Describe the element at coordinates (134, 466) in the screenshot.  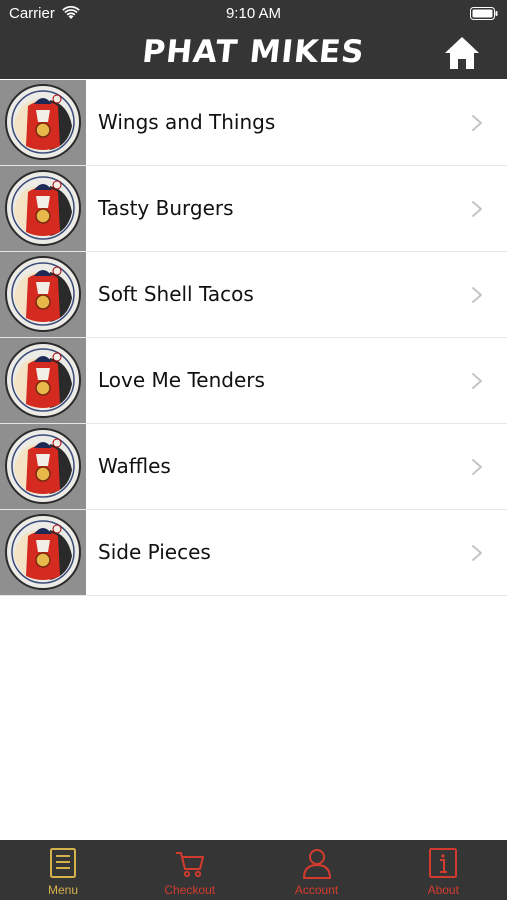
I see `category-label: Waffles` at that location.